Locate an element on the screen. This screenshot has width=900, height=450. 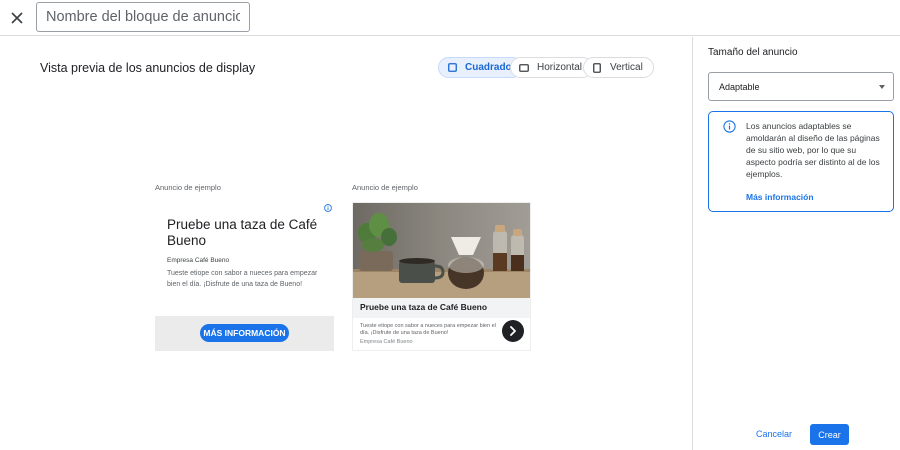
close-button is located at coordinates (17, 18).